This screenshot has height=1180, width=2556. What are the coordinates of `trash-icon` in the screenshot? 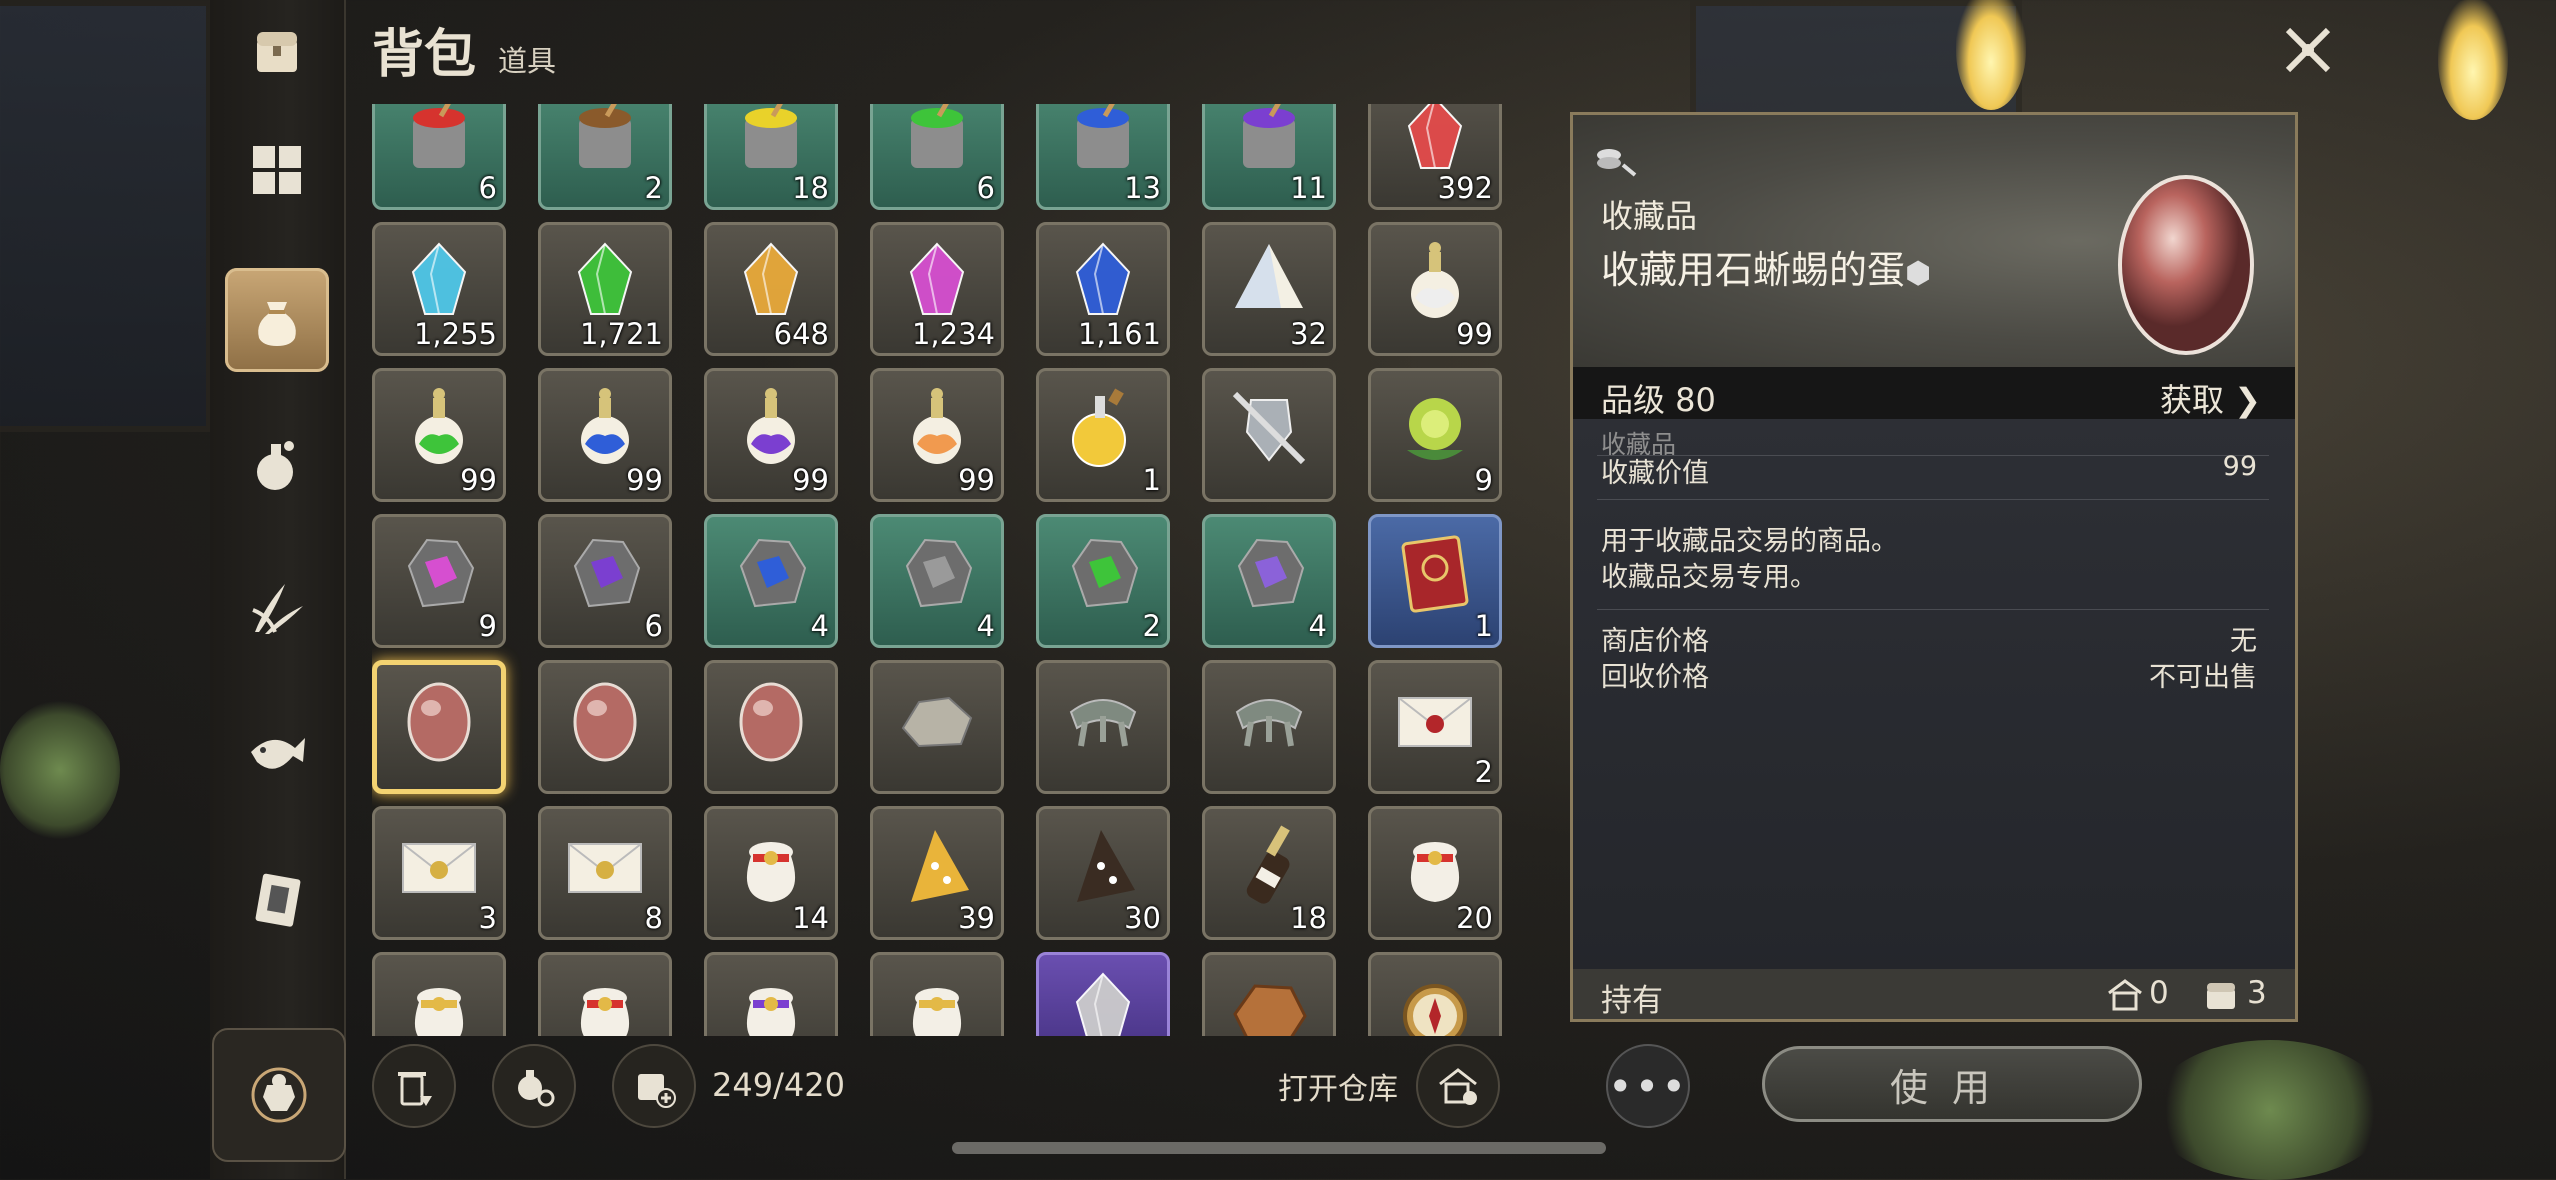 It's located at (415, 1089).